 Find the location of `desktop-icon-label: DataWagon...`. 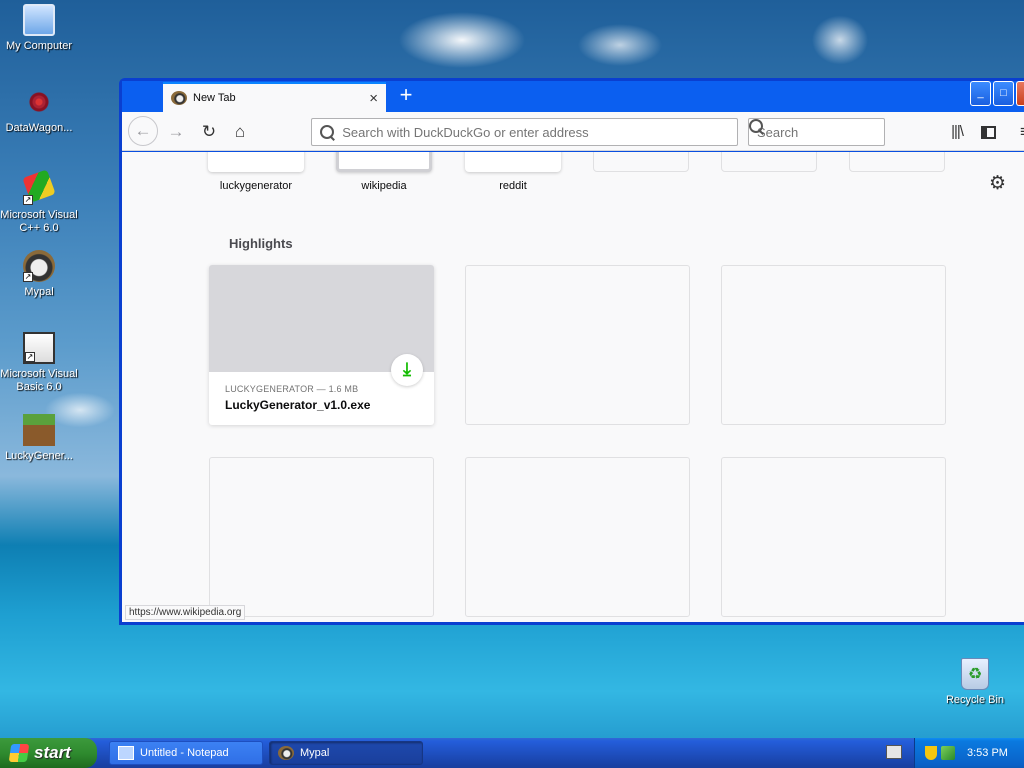

desktop-icon-label: DataWagon... is located at coordinates (39, 128).